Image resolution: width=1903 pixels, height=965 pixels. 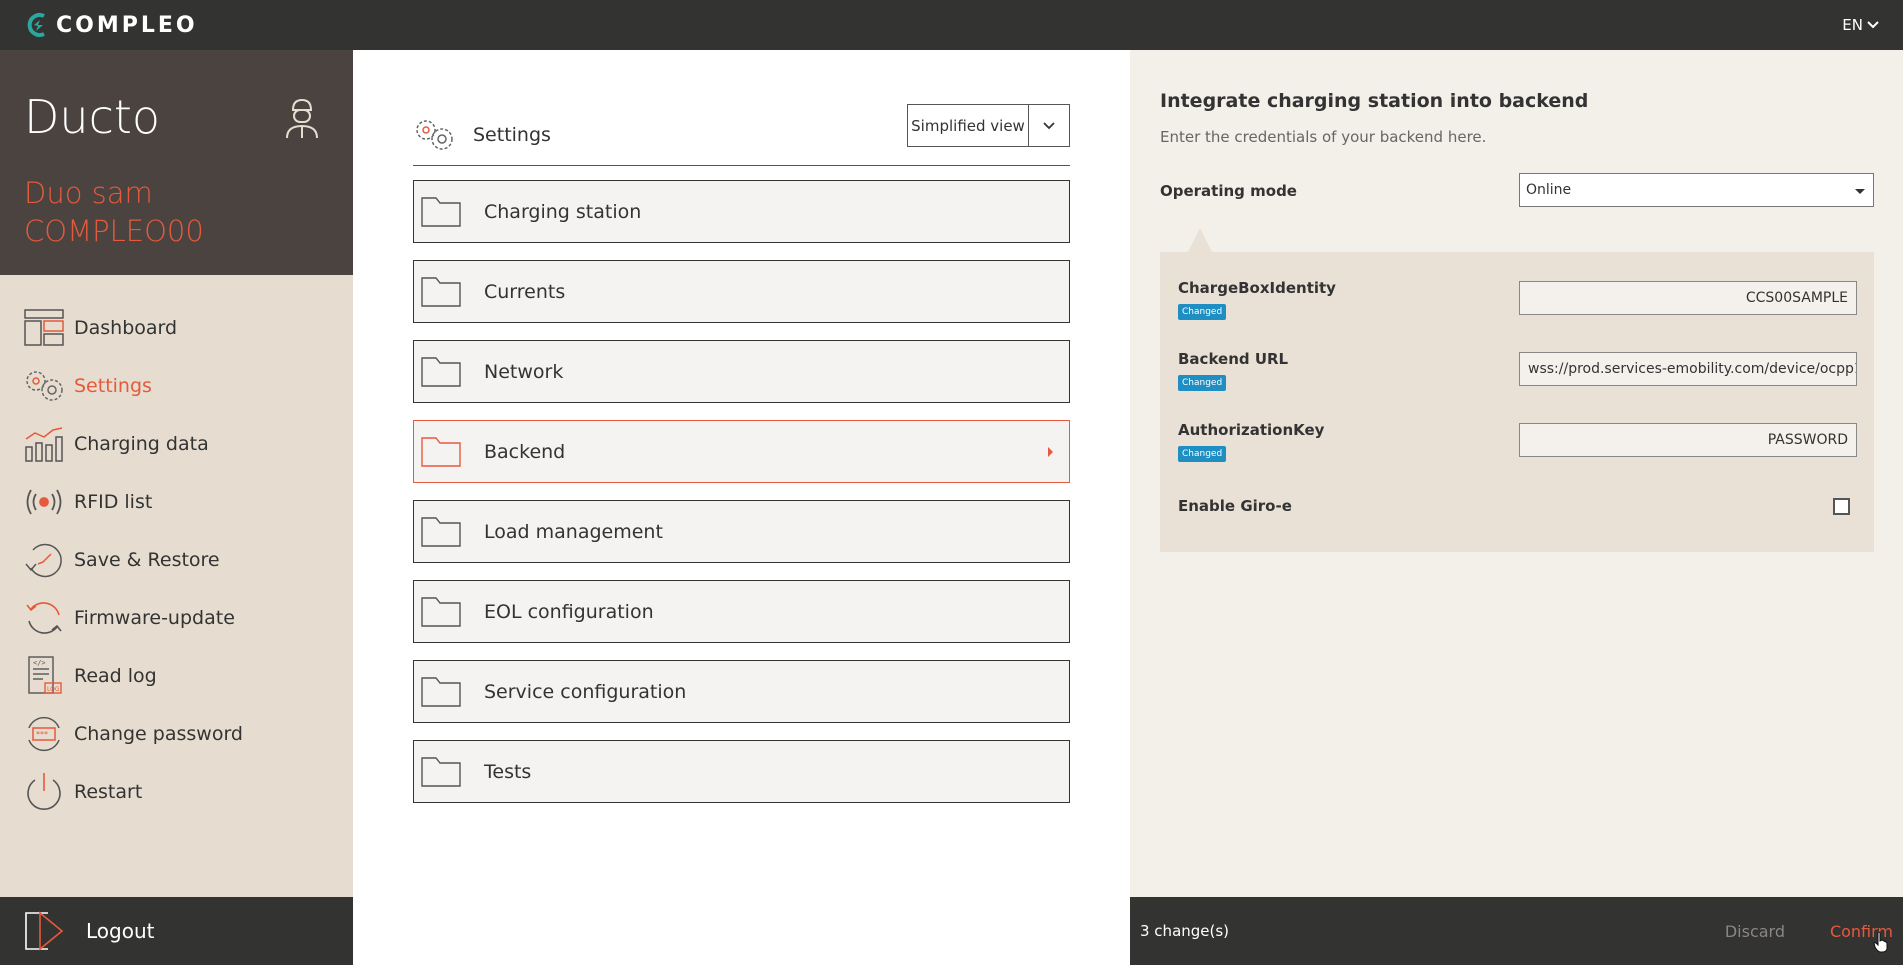 What do you see at coordinates (434, 134) in the screenshot?
I see `settings-gears-icon` at bounding box center [434, 134].